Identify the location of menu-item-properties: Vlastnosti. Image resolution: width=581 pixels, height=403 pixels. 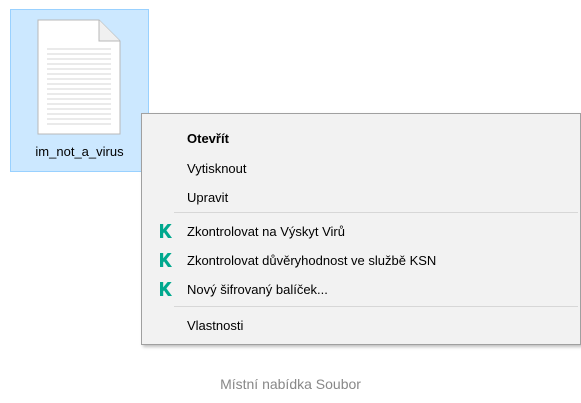
(361, 325).